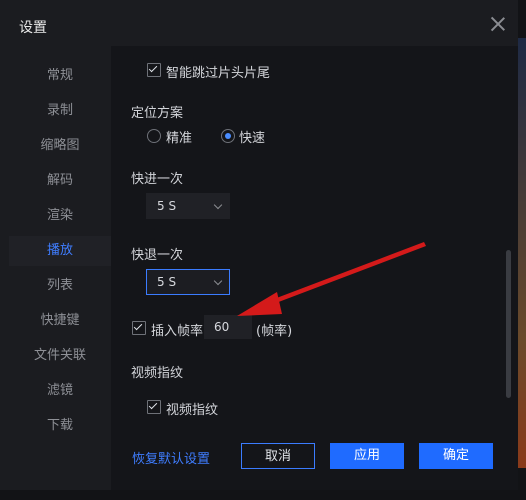 The image size is (526, 500). Describe the element at coordinates (60, 76) in the screenshot. I see `sidebar-item-general: 常规` at that location.